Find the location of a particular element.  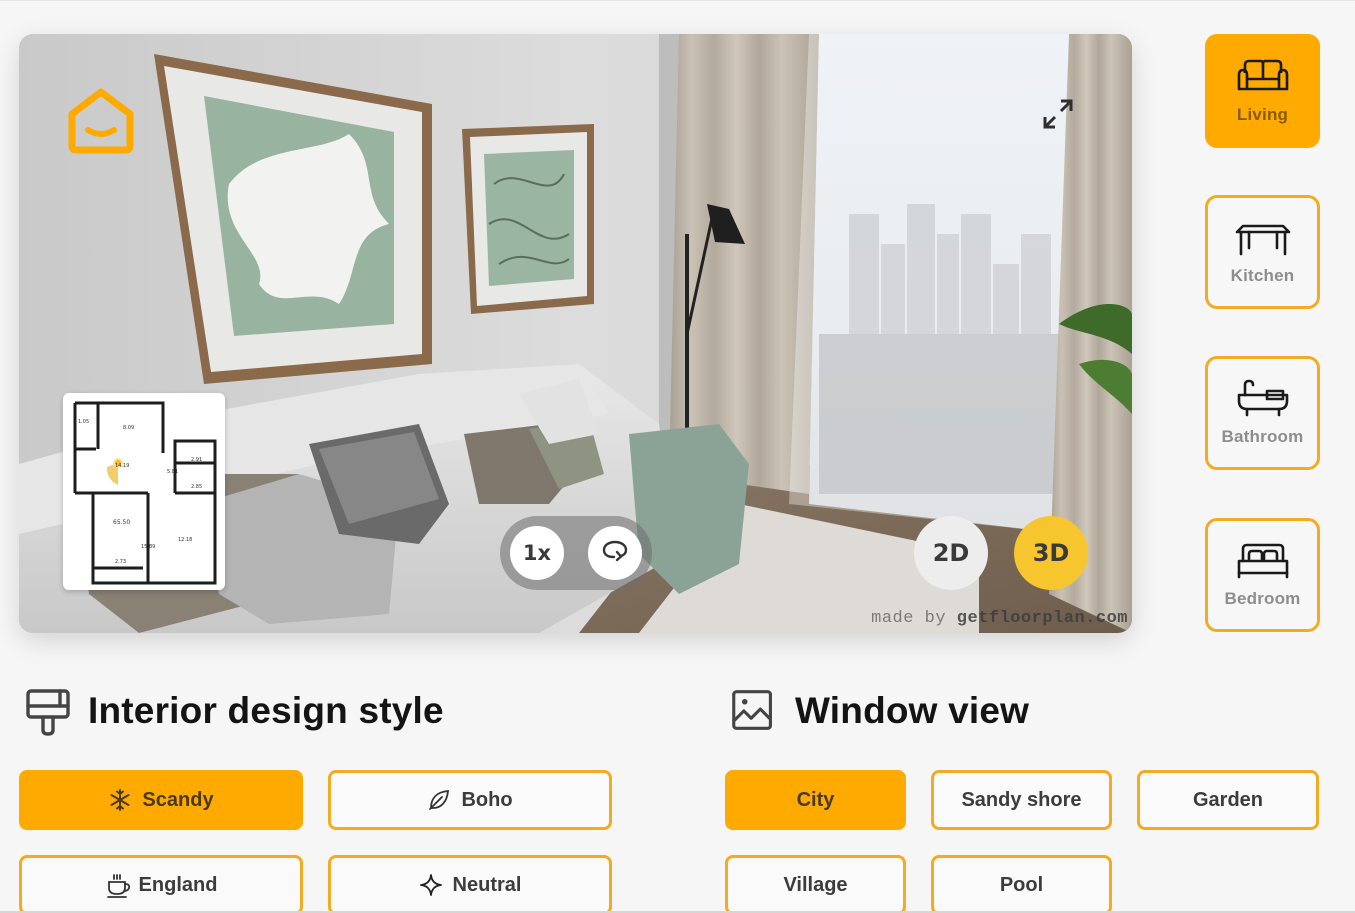

home-smile-logo is located at coordinates (101, 120).